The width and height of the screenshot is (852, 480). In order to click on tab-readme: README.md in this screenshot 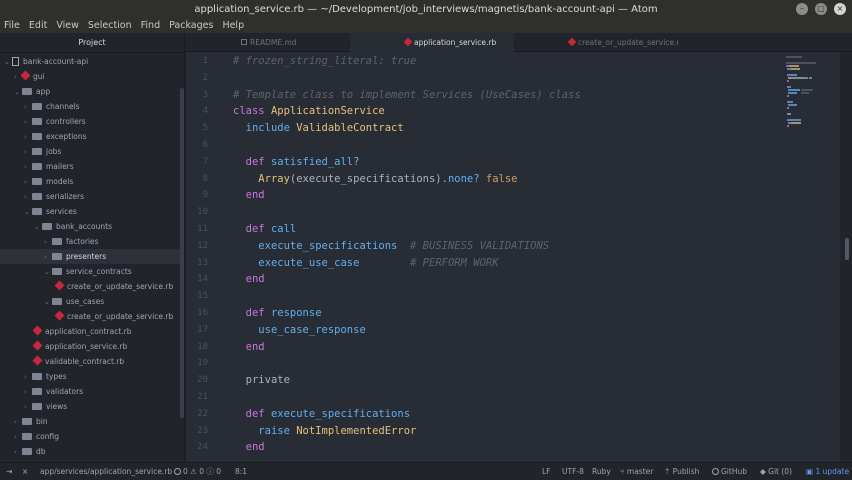, I will do `click(268, 42)`.